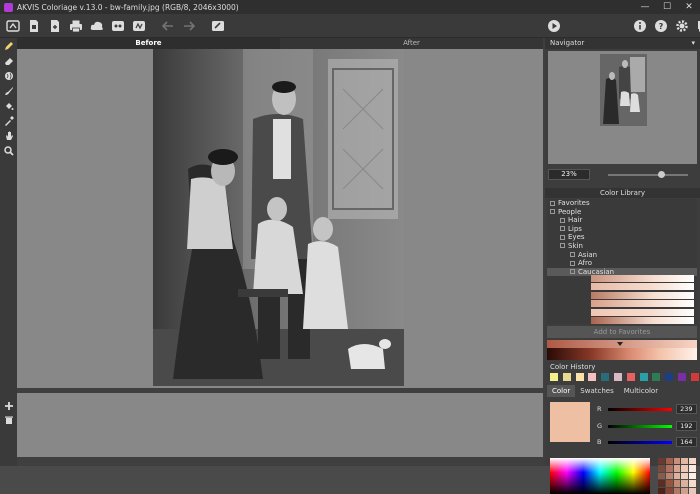  I want to click on library-item-people: People, so click(622, 212).